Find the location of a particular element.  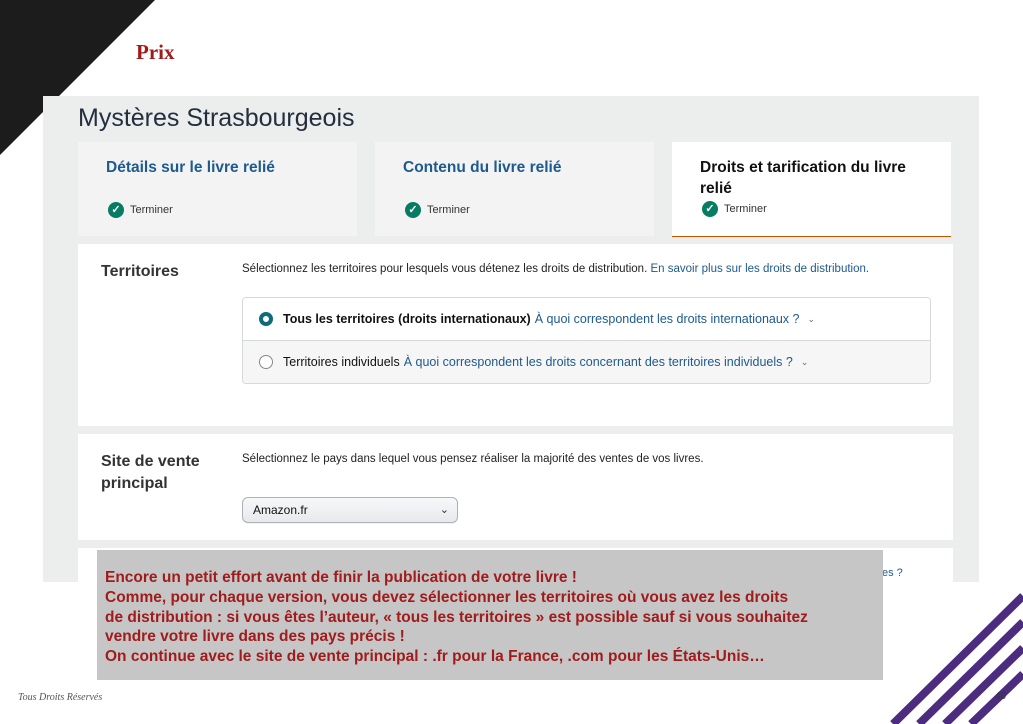

corner-stripes-decoration is located at coordinates (956, 658).